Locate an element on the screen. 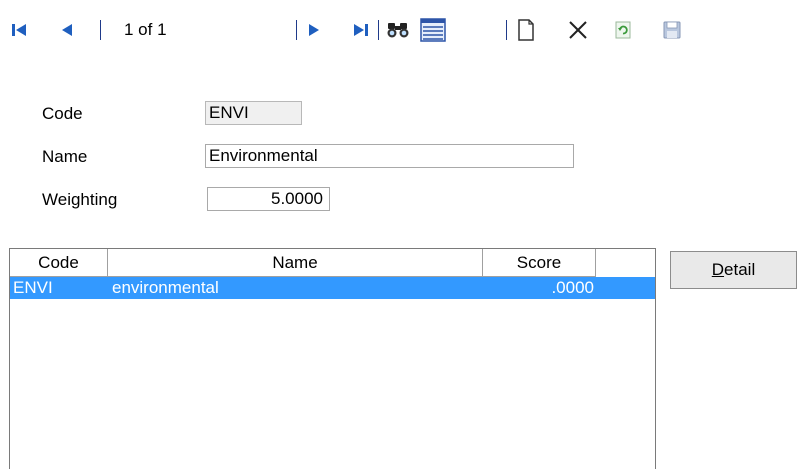  column-header-code: Code is located at coordinates (59, 263).